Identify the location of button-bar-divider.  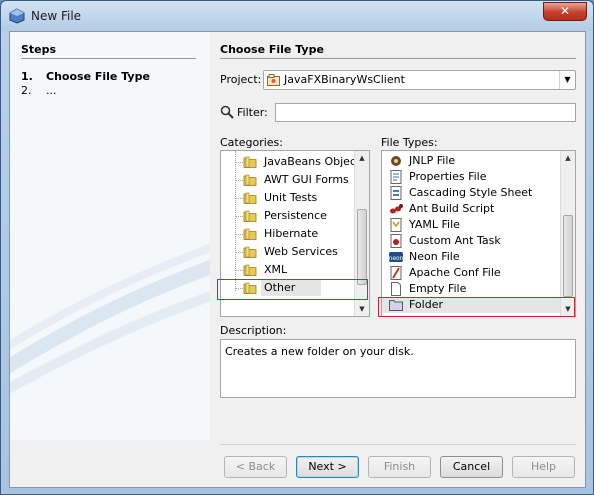
(398, 444).